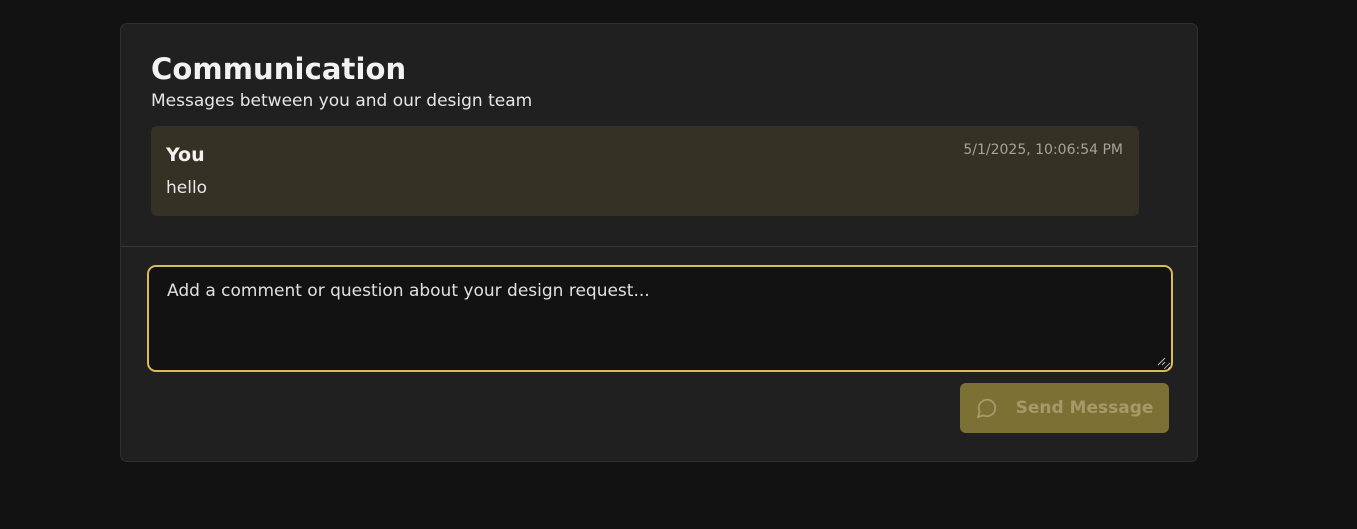 This screenshot has width=1357, height=529. Describe the element at coordinates (1043, 150) in the screenshot. I see `message-timestamp: 5/1/2025, 10:06:54 PM` at that location.